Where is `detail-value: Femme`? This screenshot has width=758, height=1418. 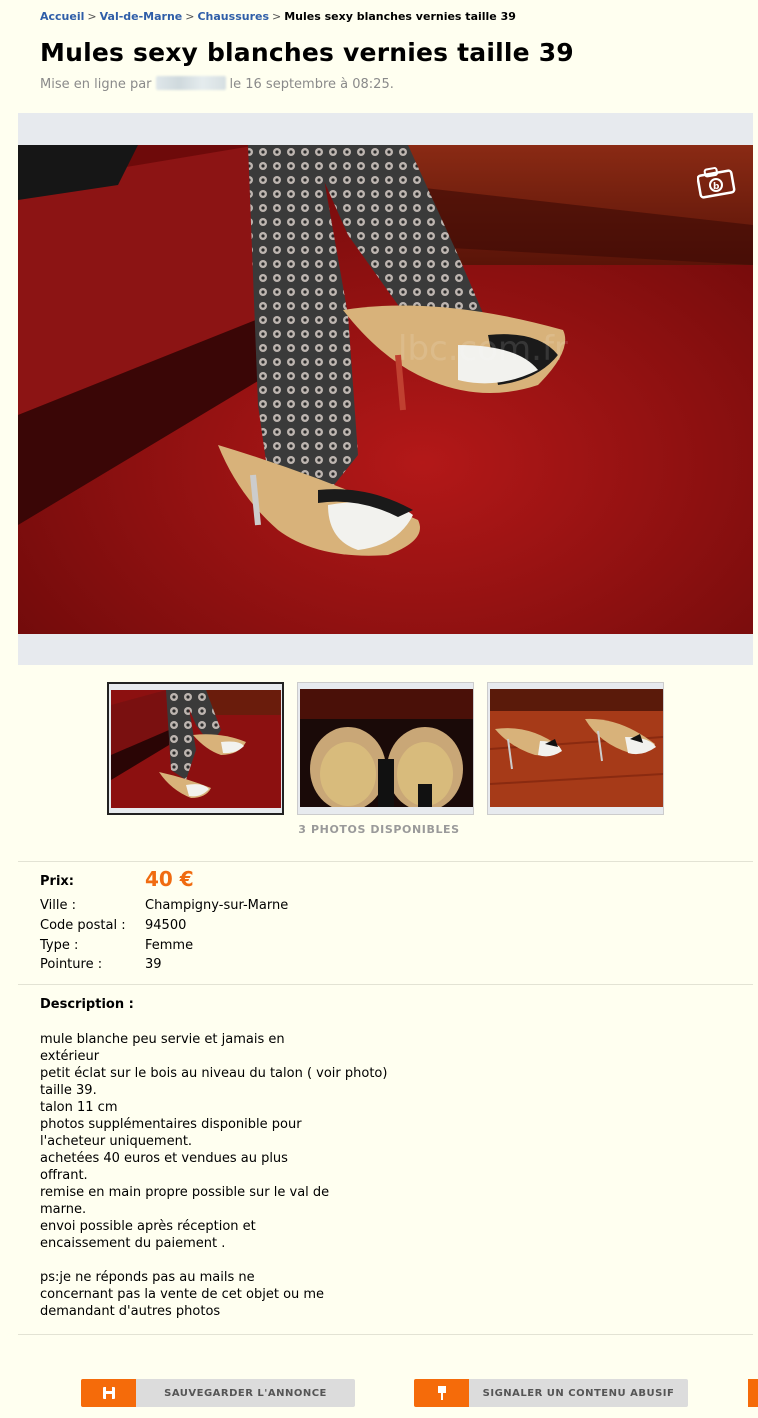
detail-value: Femme is located at coordinates (169, 945).